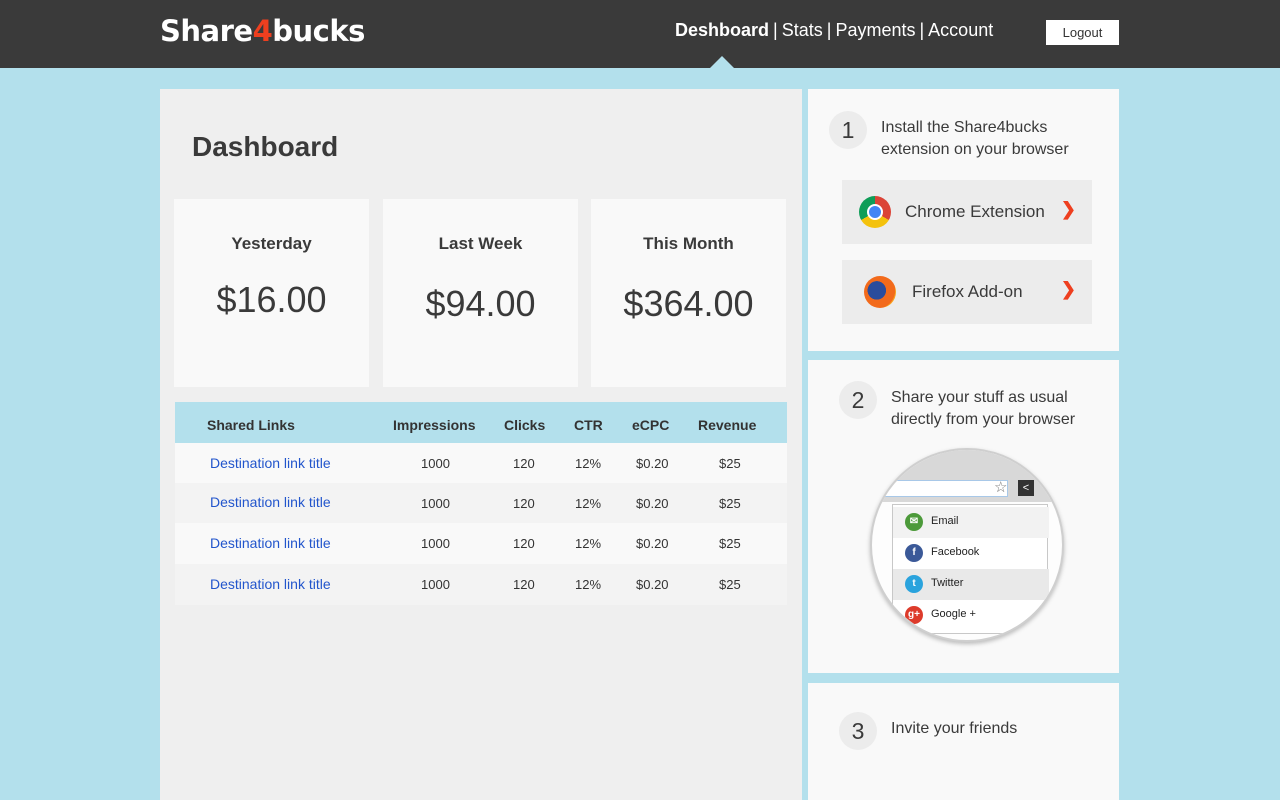 This screenshot has width=1280, height=800. Describe the element at coordinates (265, 146) in the screenshot. I see `page-title: Dashboard` at that location.